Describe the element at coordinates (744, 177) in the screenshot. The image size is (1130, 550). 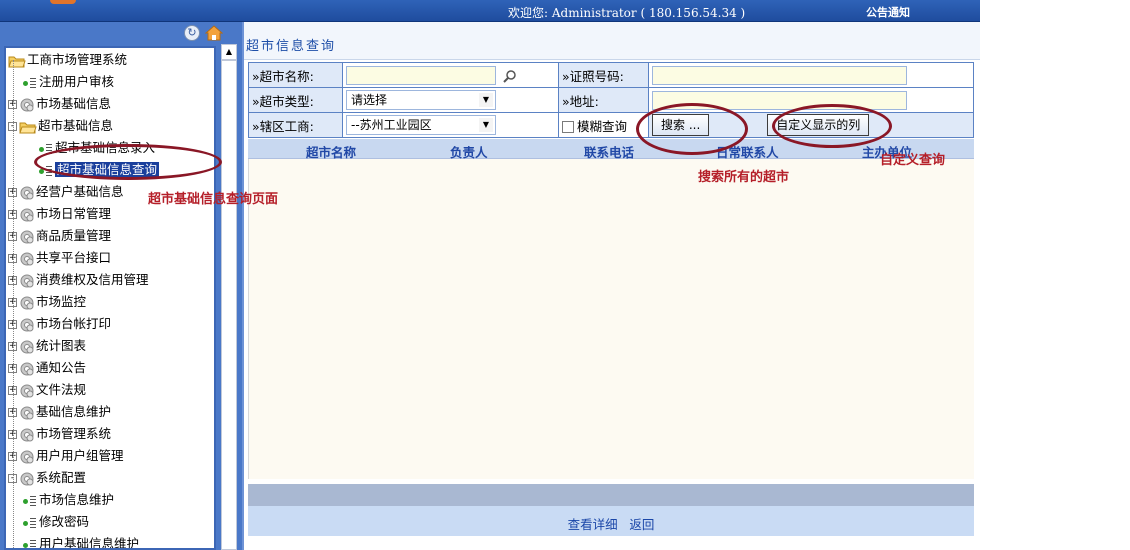
I see `annotation-search-note: 搜索所有的超市` at that location.